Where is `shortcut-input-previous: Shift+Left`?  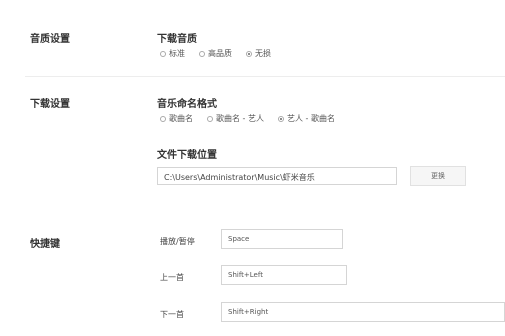 shortcut-input-previous: Shift+Left is located at coordinates (284, 275).